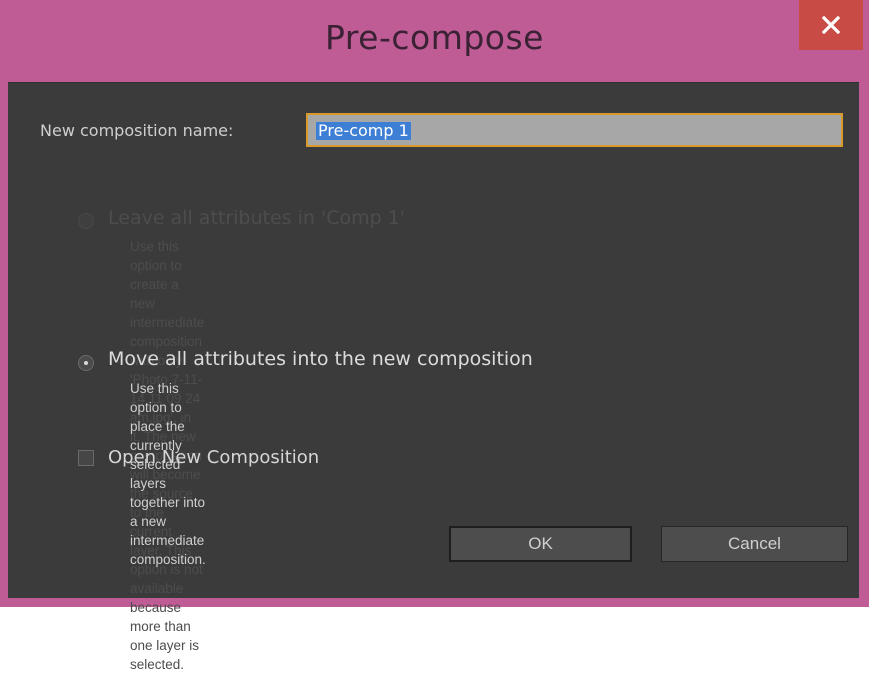  What do you see at coordinates (754, 544) in the screenshot?
I see `cancel-button: Cancel` at bounding box center [754, 544].